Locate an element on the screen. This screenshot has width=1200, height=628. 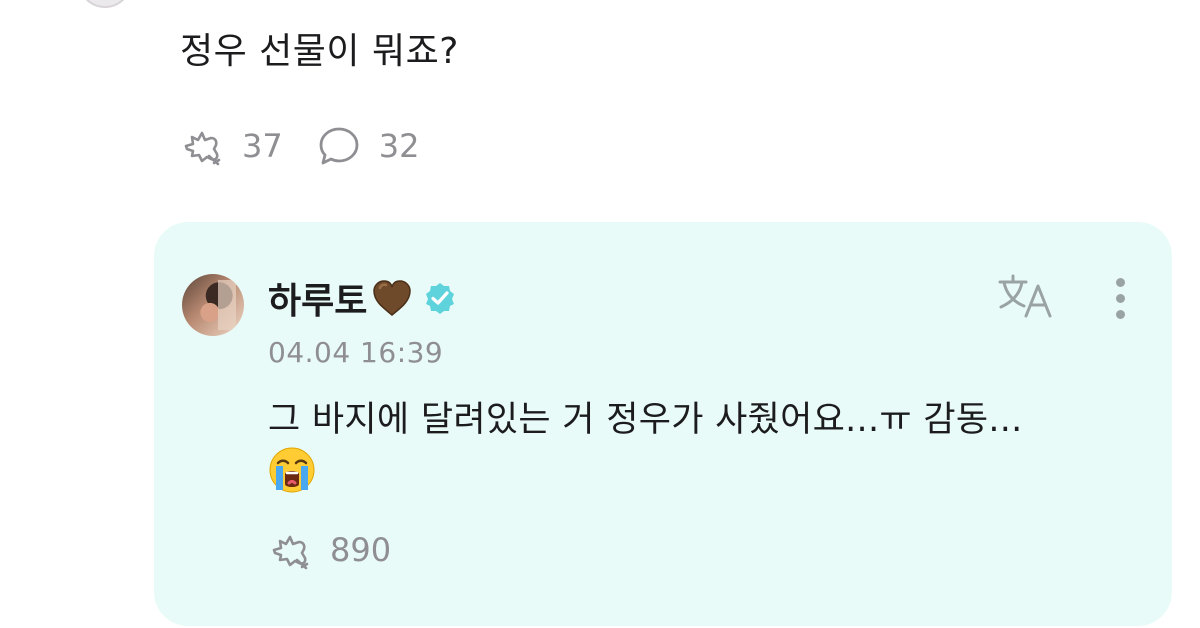
reply-timestamp: 04.04 16:39 is located at coordinates (356, 352).